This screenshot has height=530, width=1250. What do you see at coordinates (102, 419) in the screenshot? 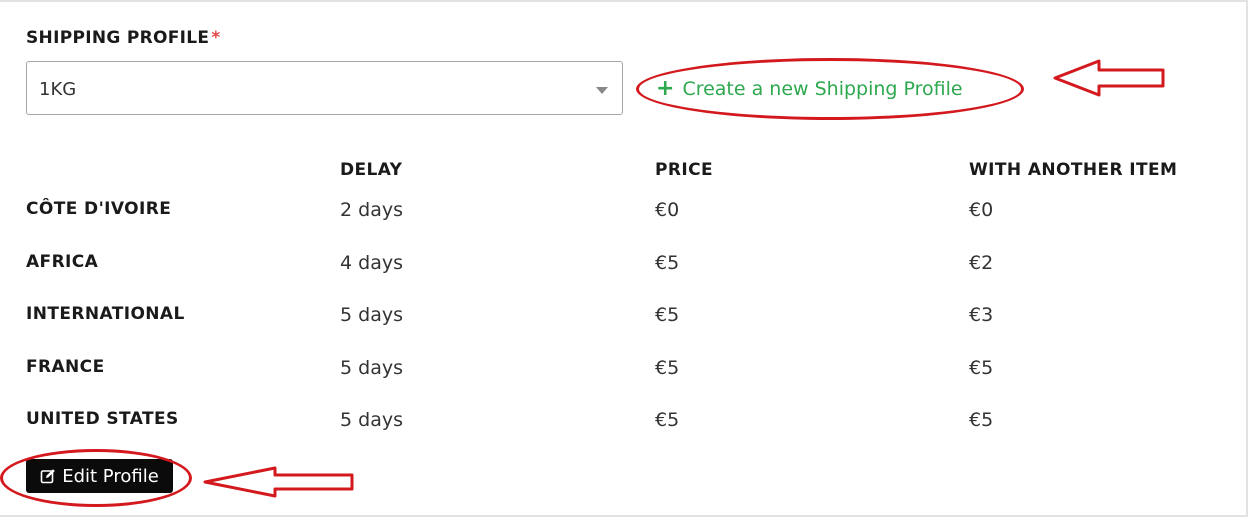
I see `row-region: UNITED STATES` at bounding box center [102, 419].